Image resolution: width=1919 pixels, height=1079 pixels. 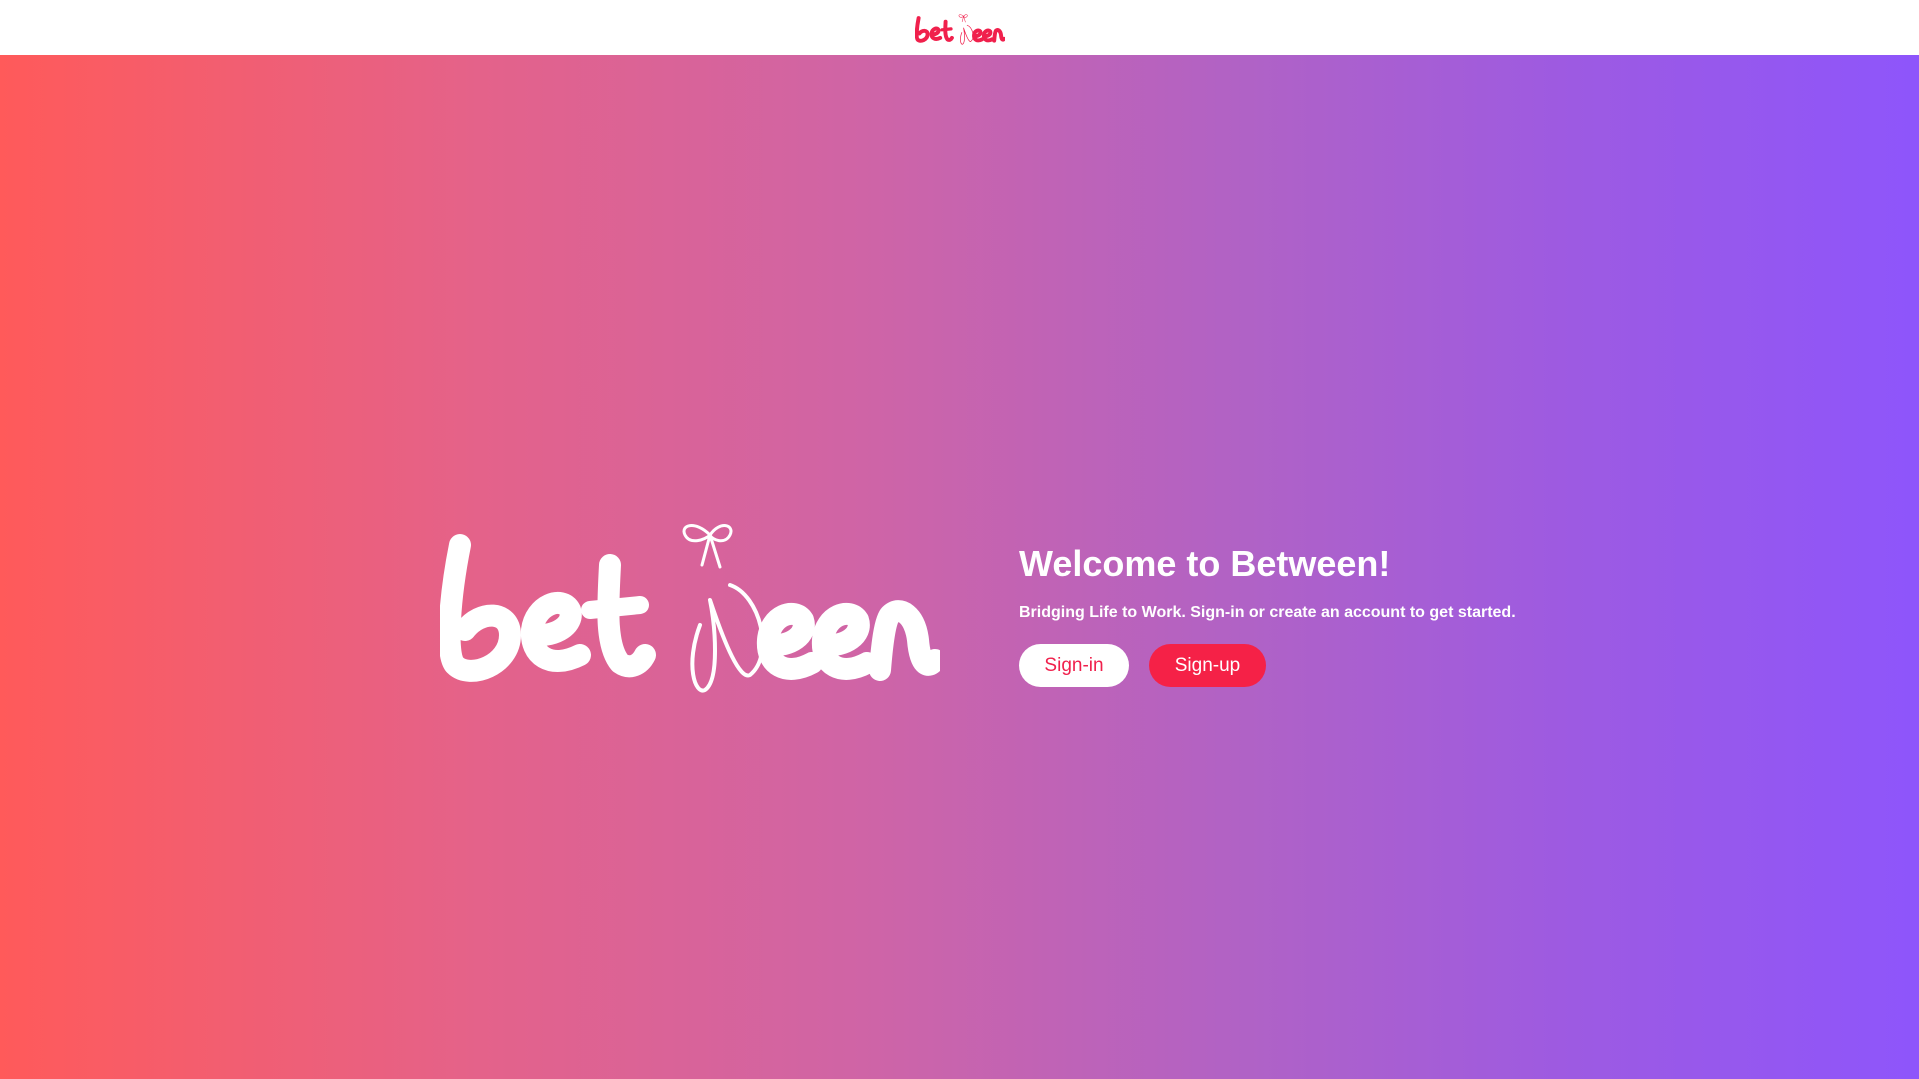 What do you see at coordinates (1205, 563) in the screenshot?
I see `page-title: Welcome to Between!` at bounding box center [1205, 563].